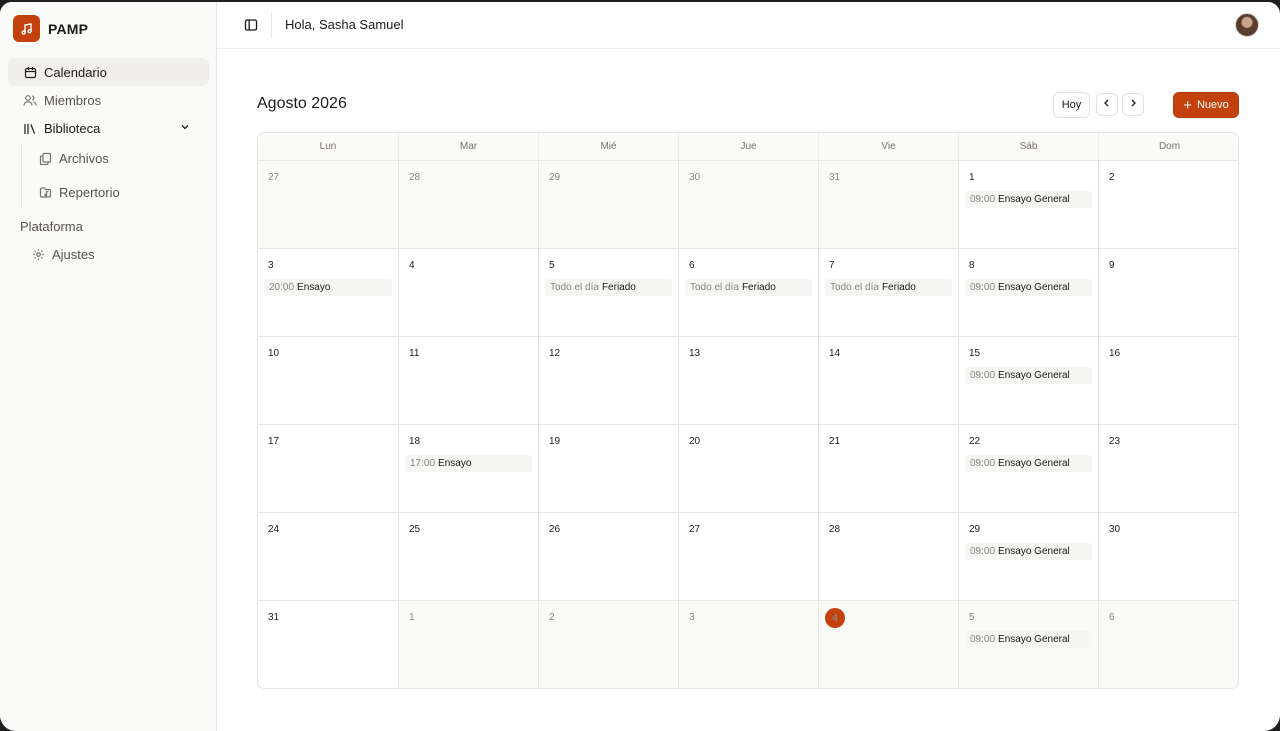  What do you see at coordinates (1112, 617) in the screenshot?
I see `day-number: 6` at bounding box center [1112, 617].